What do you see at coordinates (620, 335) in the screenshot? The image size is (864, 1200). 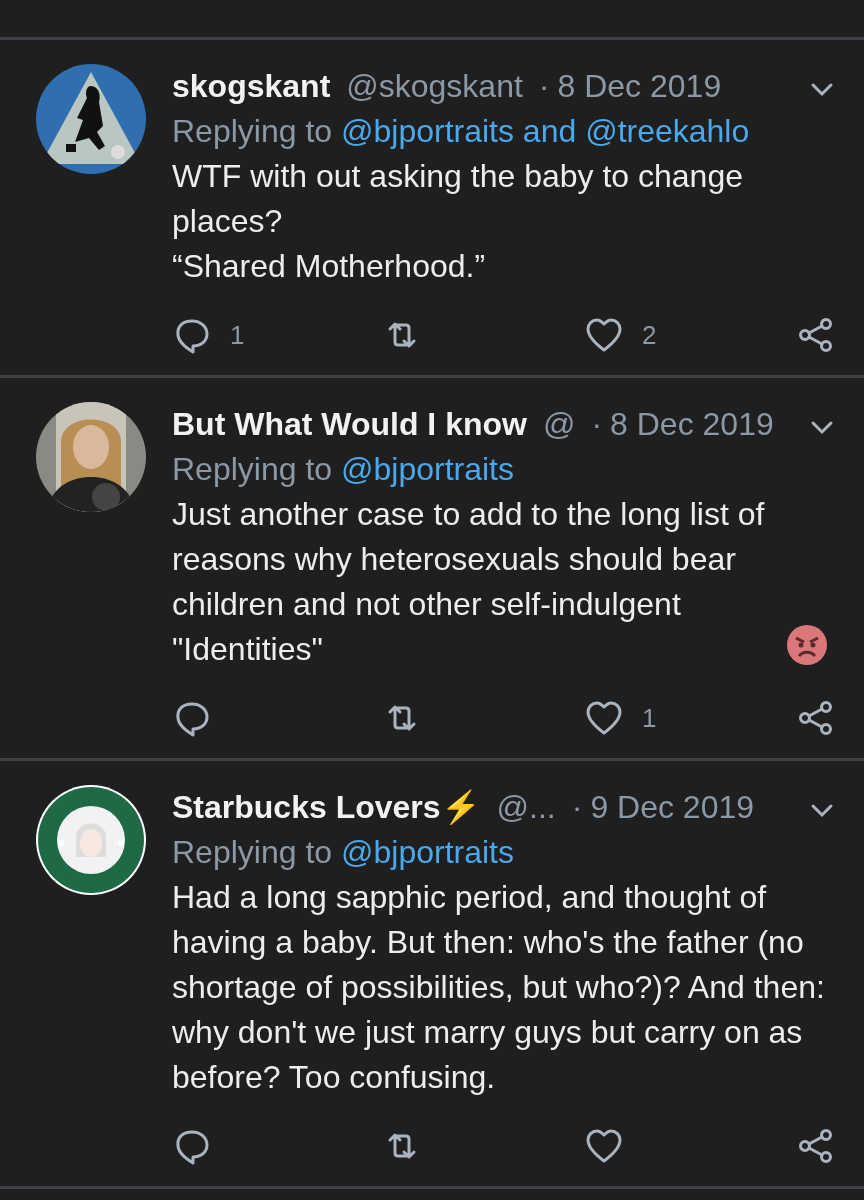 I see `like-button: 2` at bounding box center [620, 335].